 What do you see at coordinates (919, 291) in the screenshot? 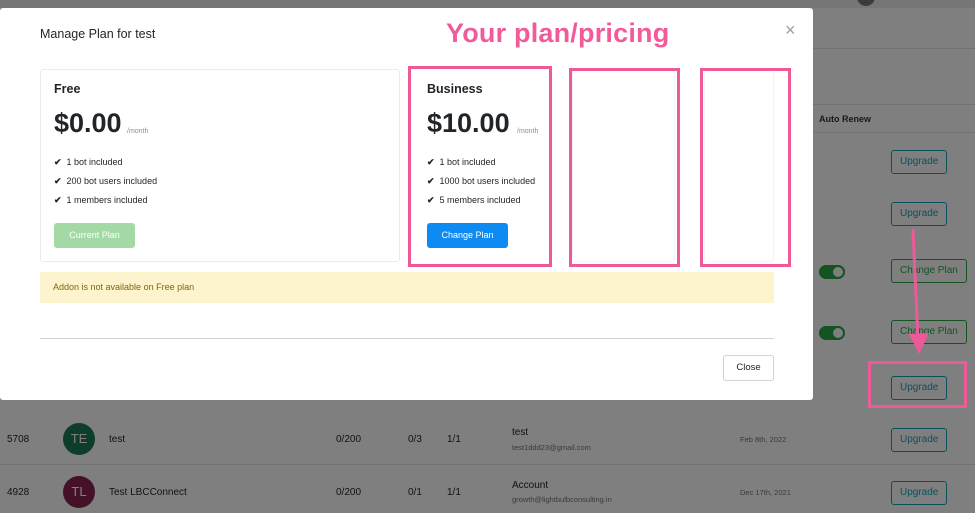
I see `annotation-arrow-icon` at bounding box center [919, 291].